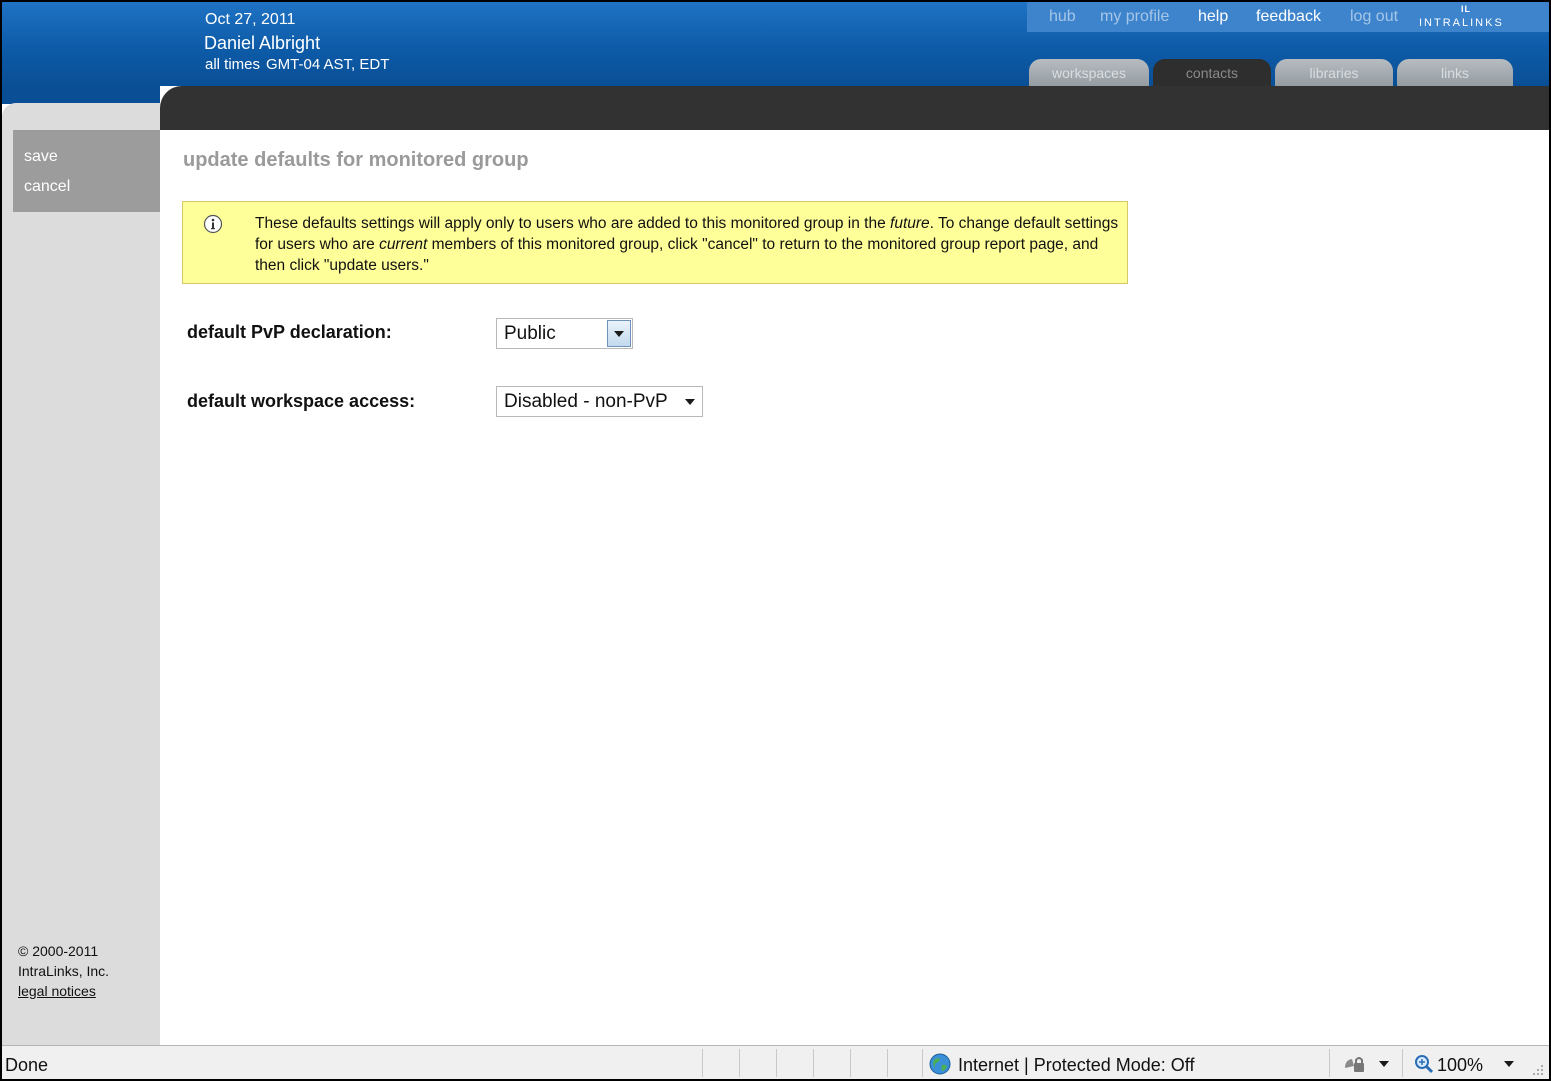  I want to click on browser-status-bar: Done Internet | Protected Mode: Off 100%, so click(775, 1062).